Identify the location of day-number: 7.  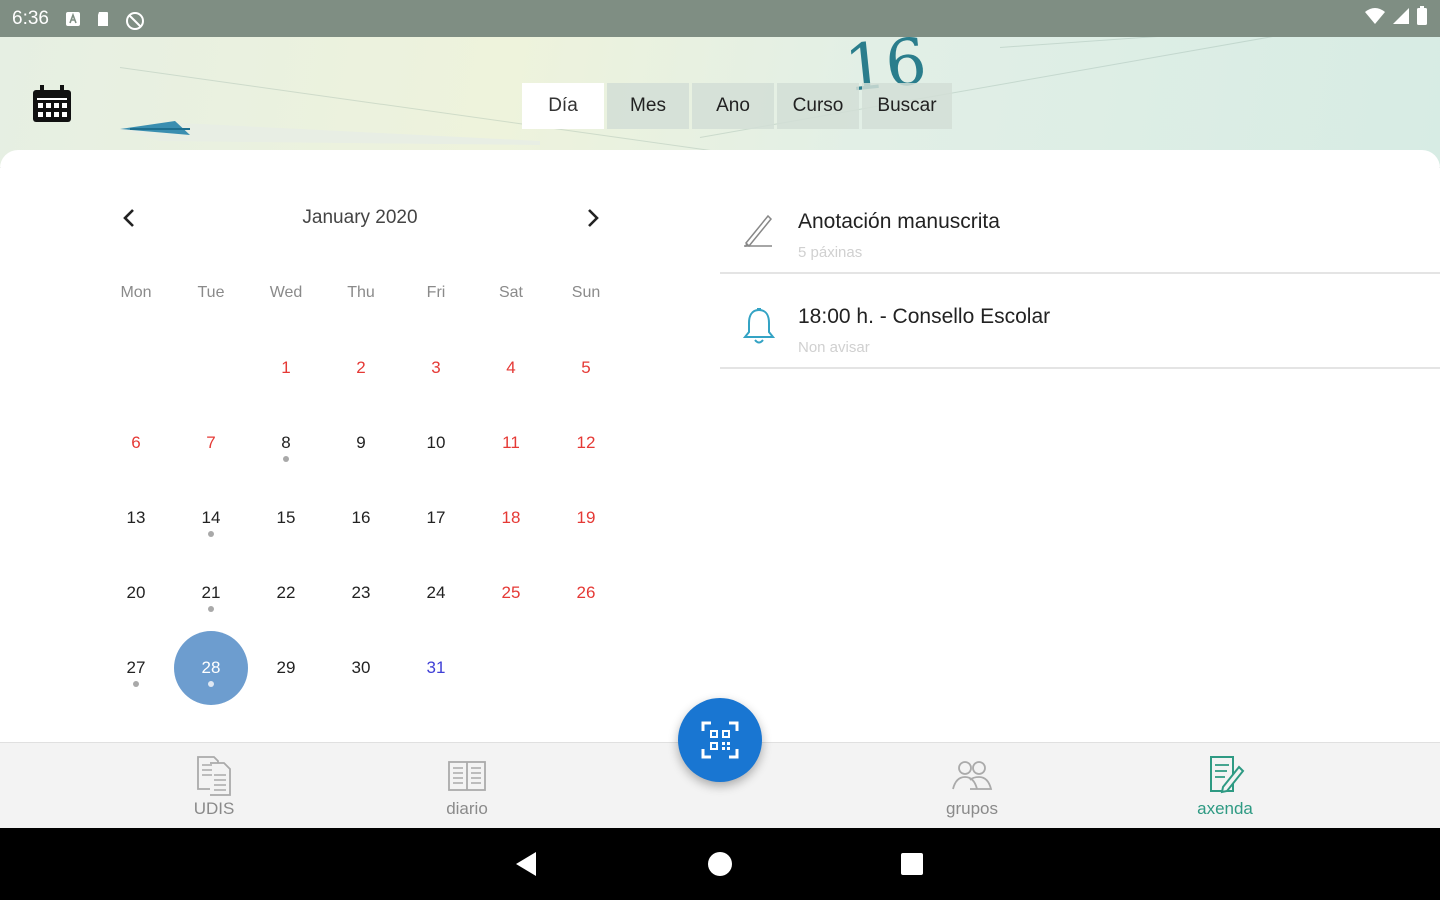
(211, 442).